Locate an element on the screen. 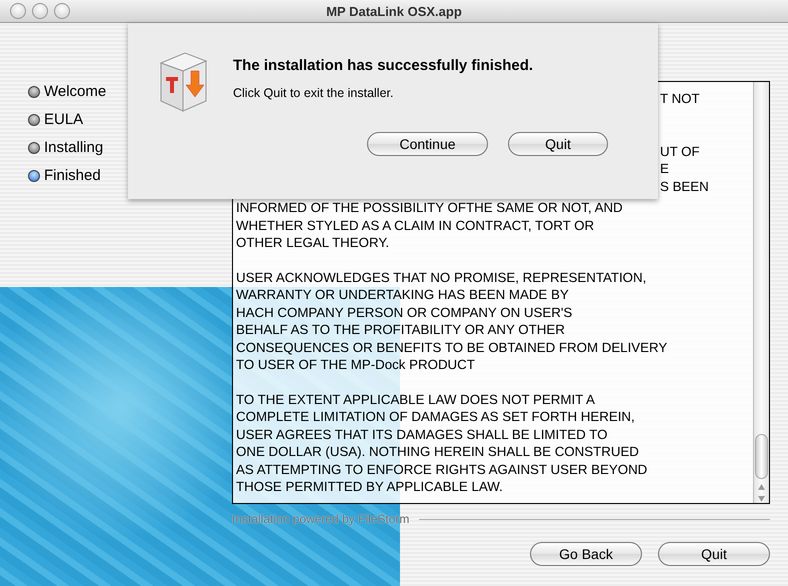 The image size is (788, 586). license-line-end: E is located at coordinates (664, 169).